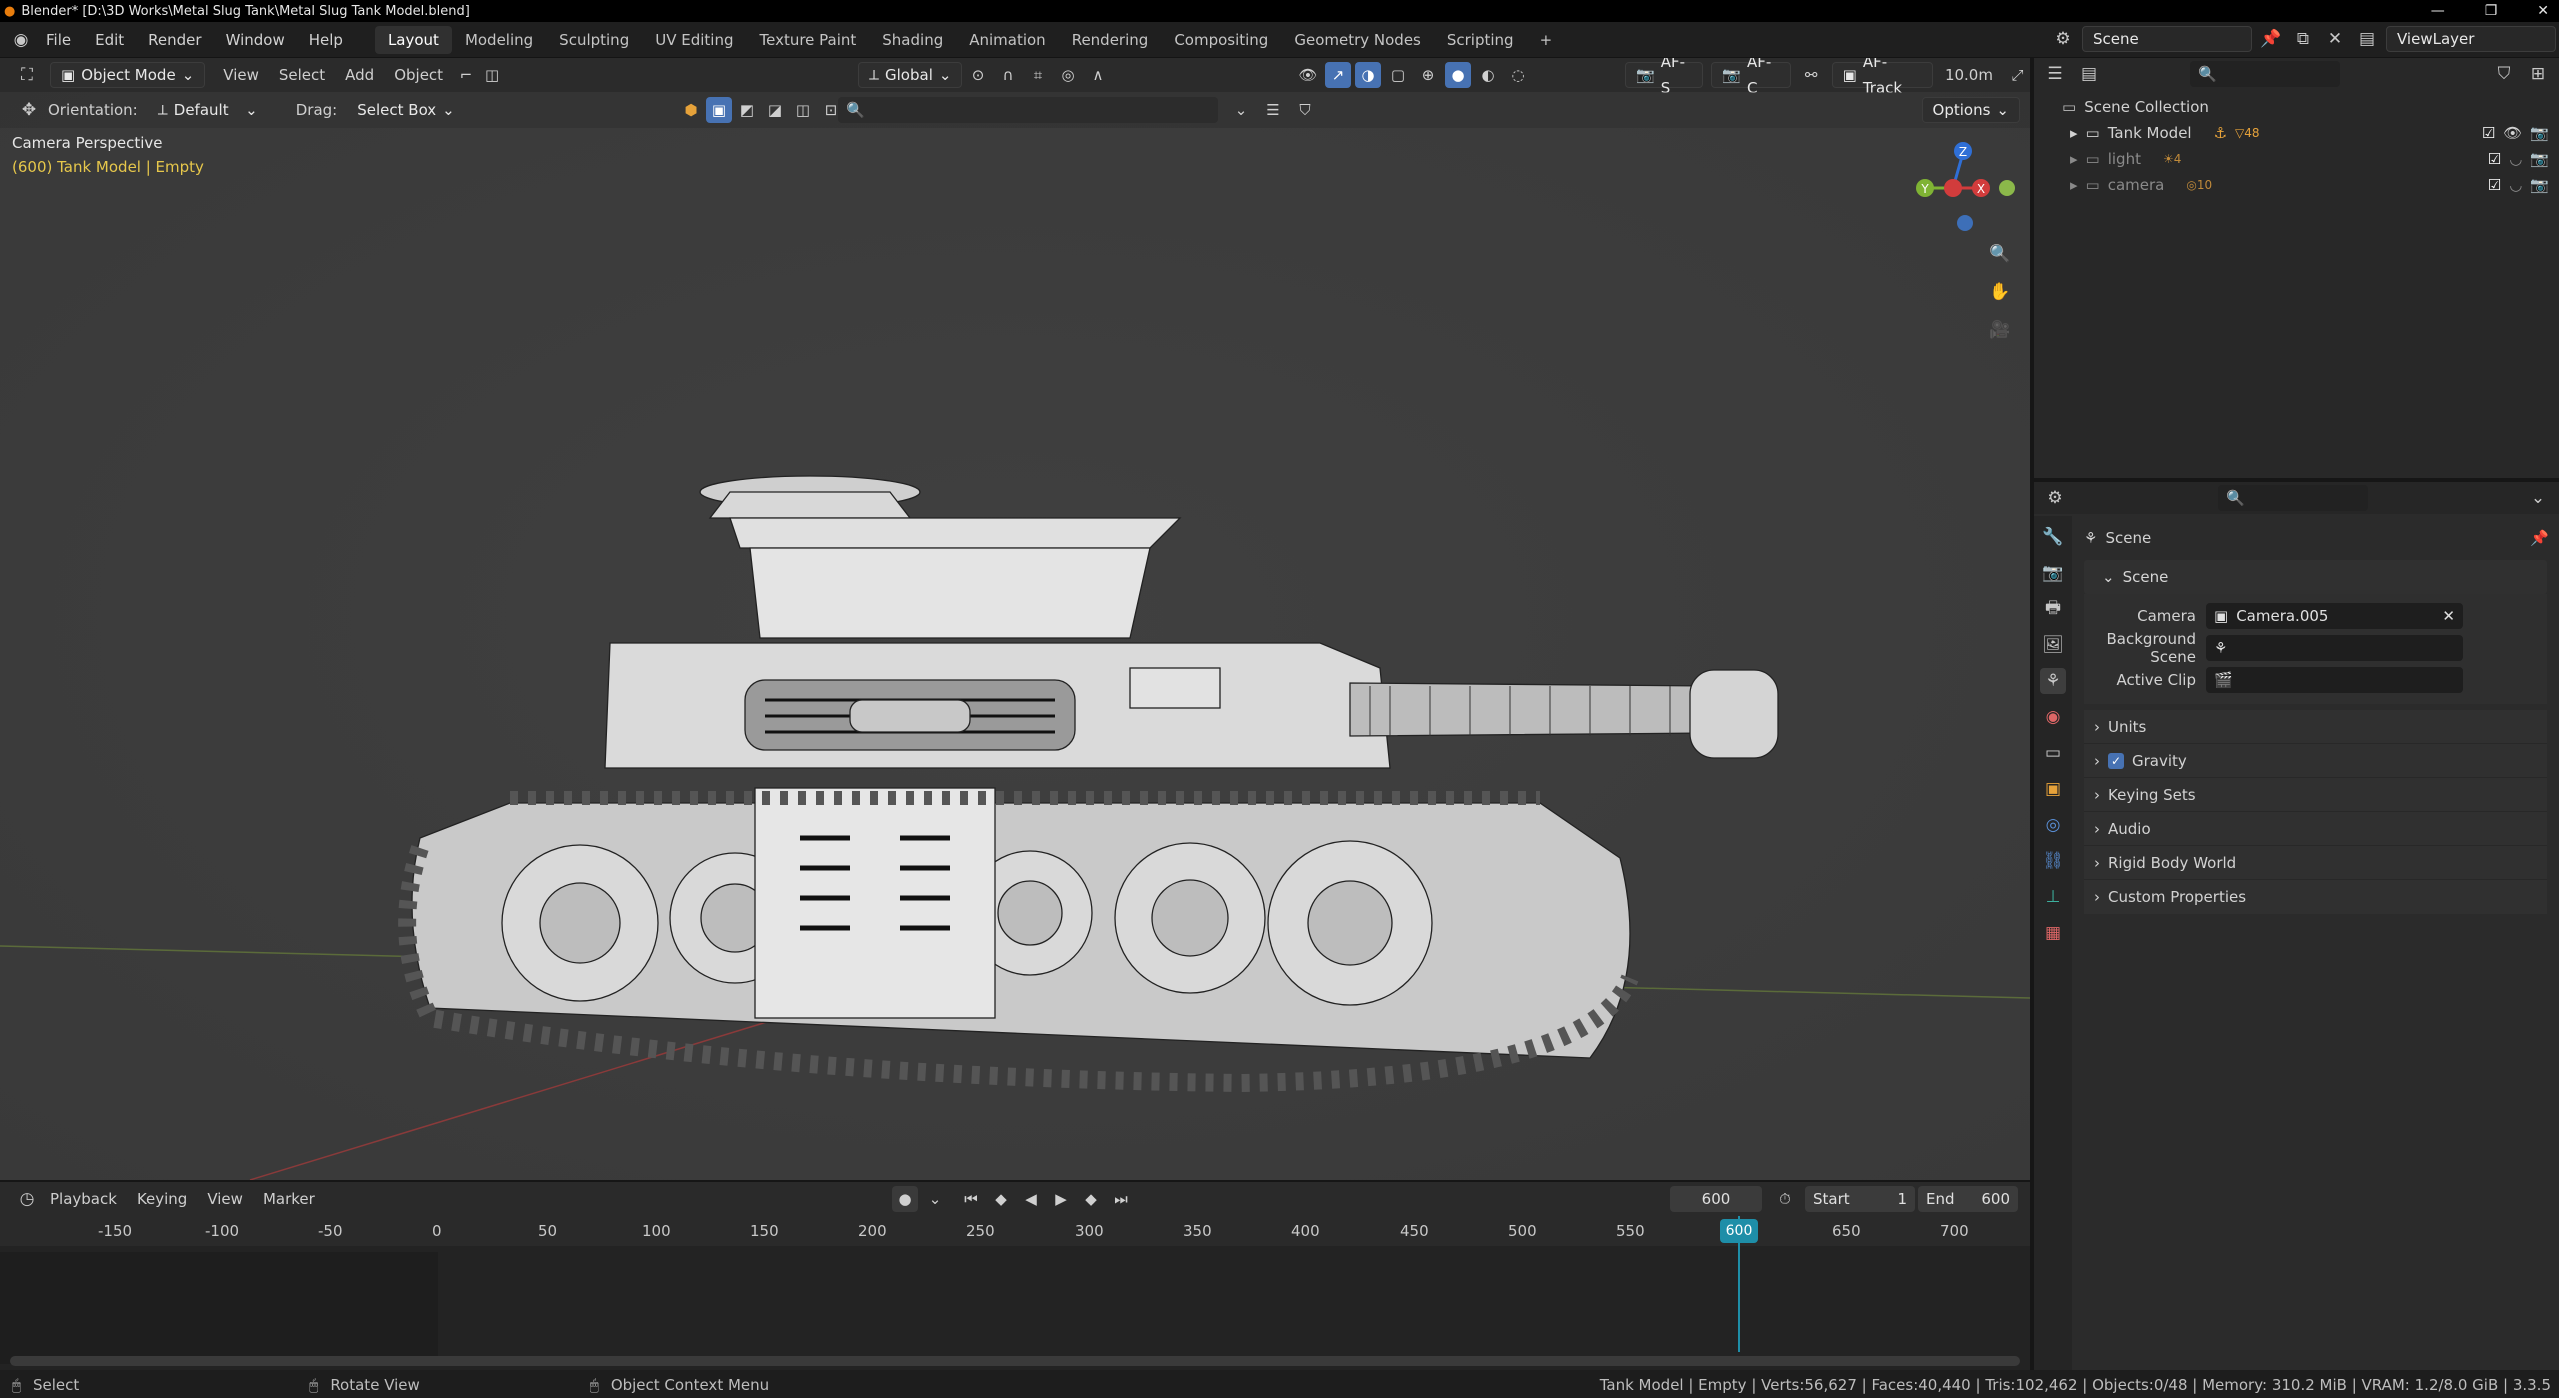 This screenshot has height=1398, width=2559. What do you see at coordinates (1221, 40) in the screenshot?
I see `tab-compositing: Compositing` at bounding box center [1221, 40].